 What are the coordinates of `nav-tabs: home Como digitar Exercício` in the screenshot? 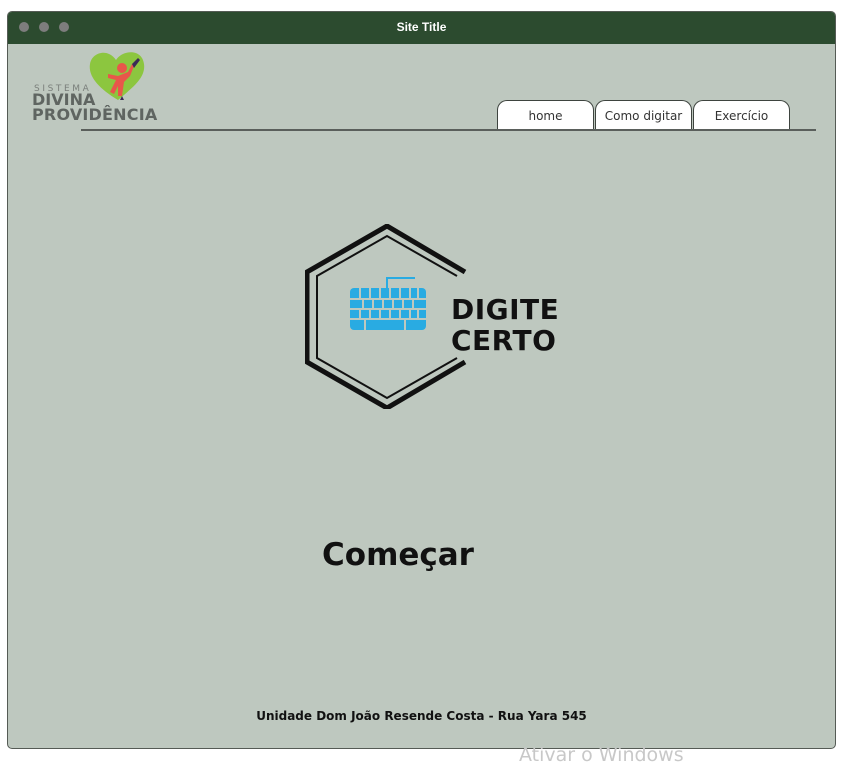 It's located at (644, 115).